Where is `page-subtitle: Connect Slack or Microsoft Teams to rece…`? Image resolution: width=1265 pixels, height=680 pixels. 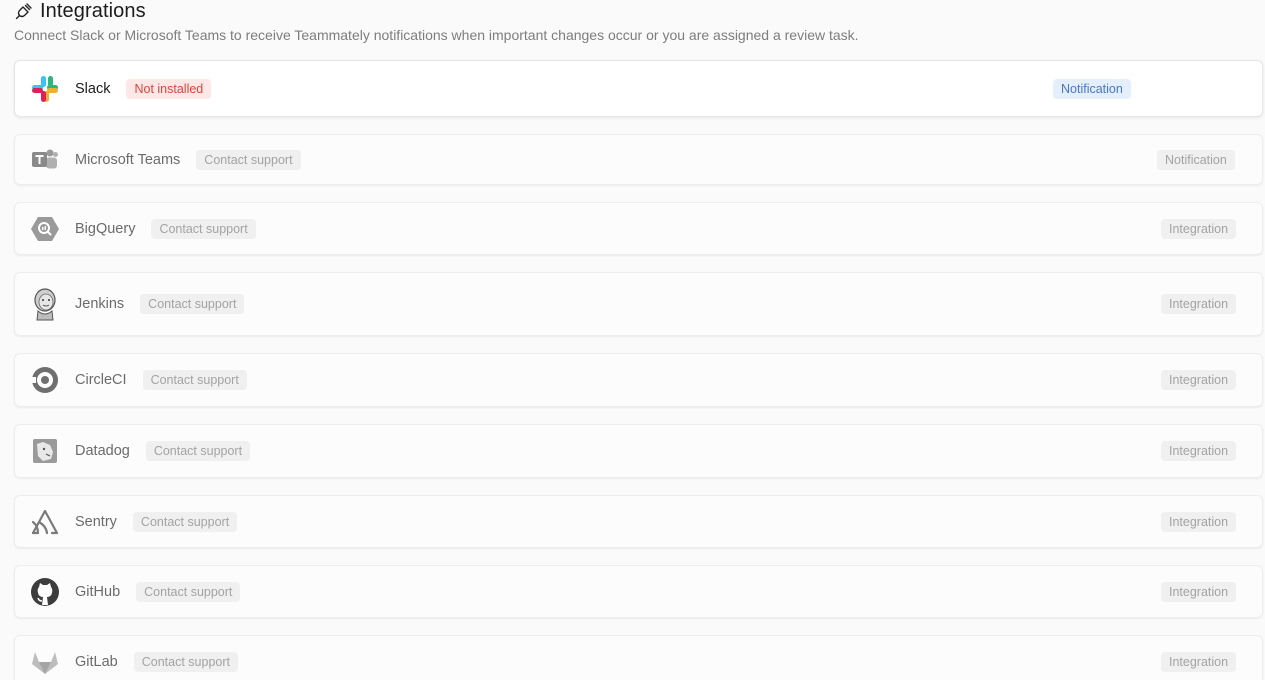 page-subtitle: Connect Slack or Microsoft Teams to rece… is located at coordinates (436, 35).